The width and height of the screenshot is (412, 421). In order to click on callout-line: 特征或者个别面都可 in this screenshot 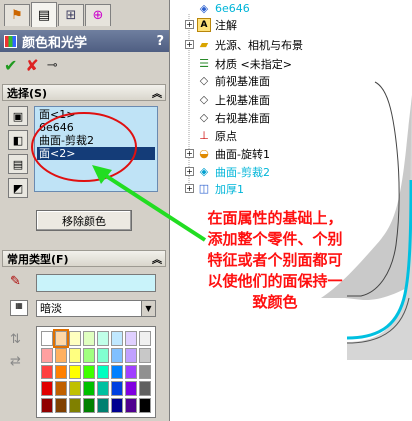, I will do `click(275, 260)`.